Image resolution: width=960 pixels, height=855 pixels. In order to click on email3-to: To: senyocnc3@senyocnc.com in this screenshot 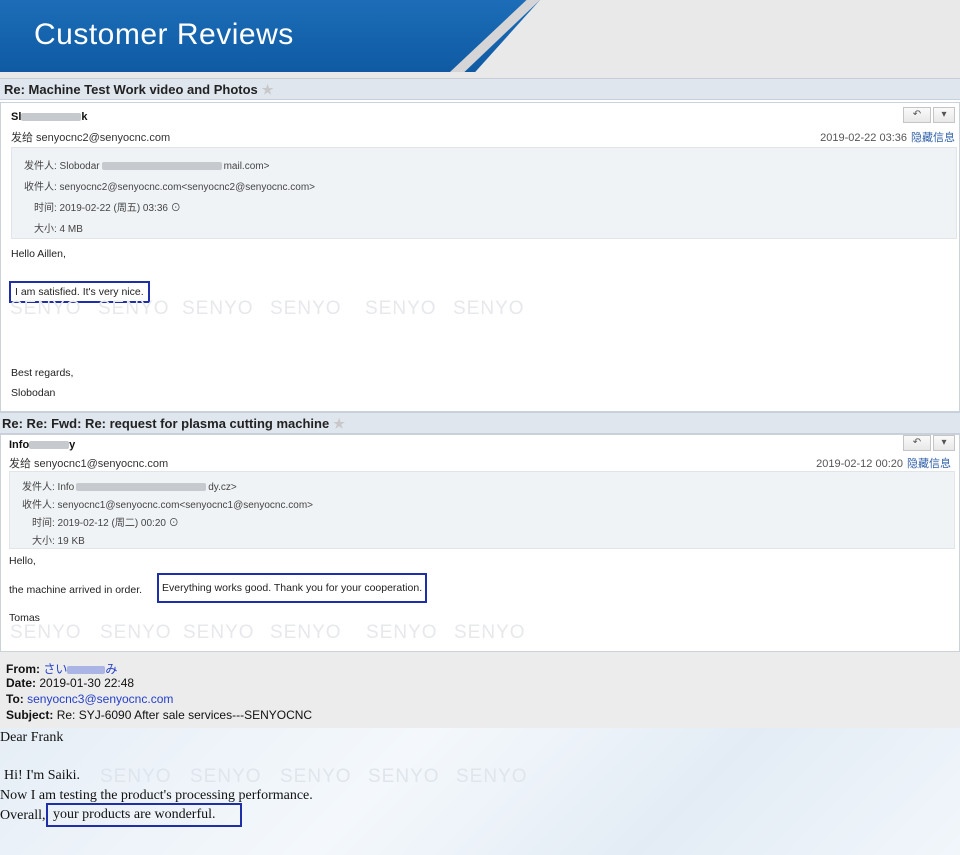, I will do `click(90, 699)`.